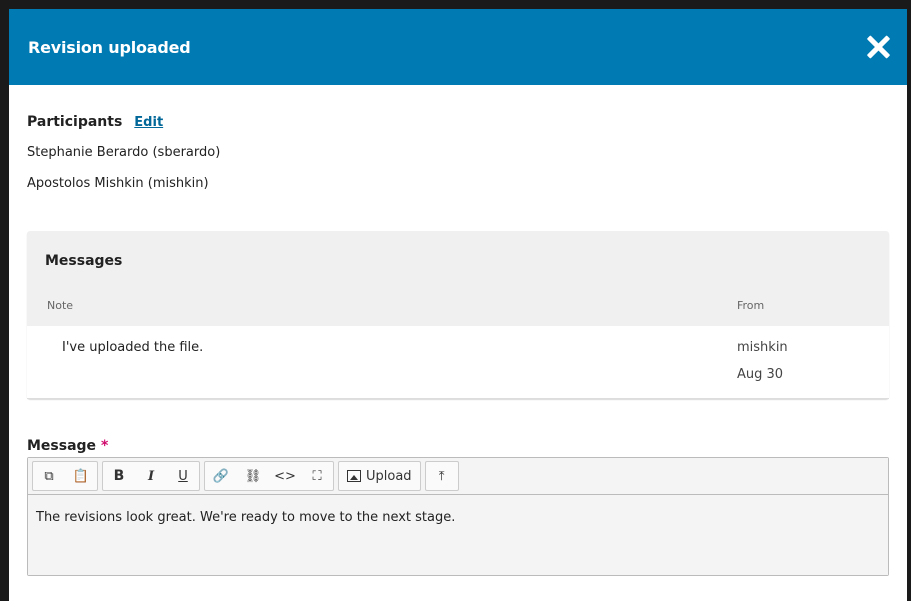  What do you see at coordinates (62, 446) in the screenshot?
I see `message-label-text: Message` at bounding box center [62, 446].